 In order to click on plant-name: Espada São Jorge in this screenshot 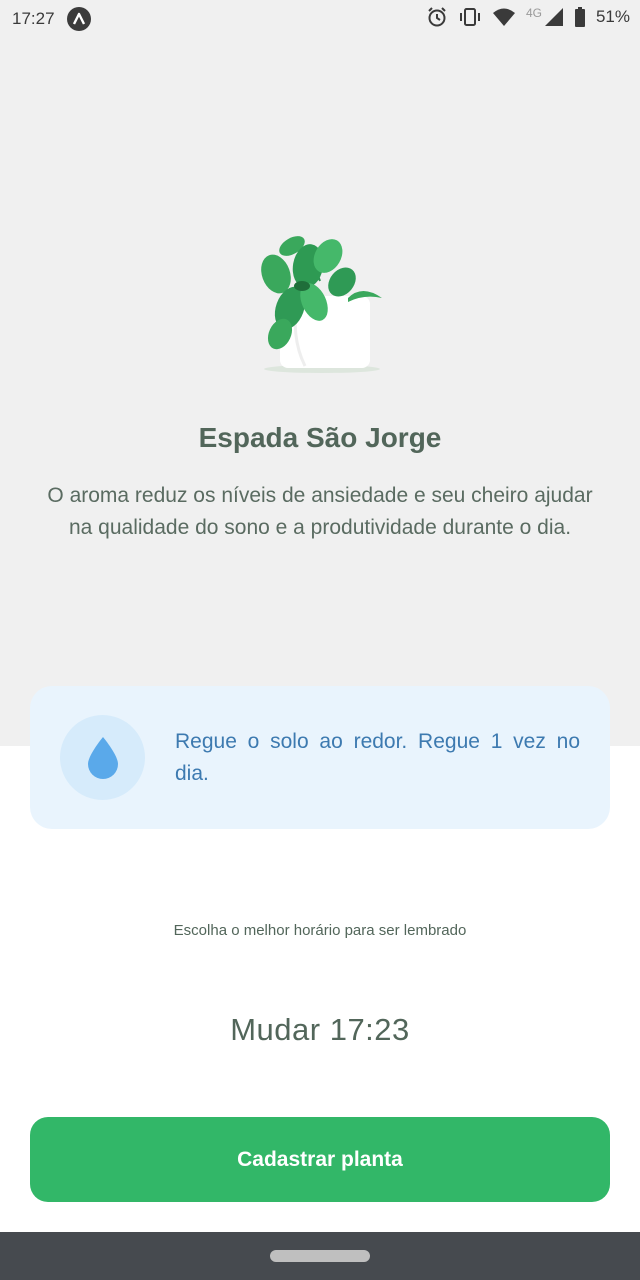, I will do `click(320, 437)`.